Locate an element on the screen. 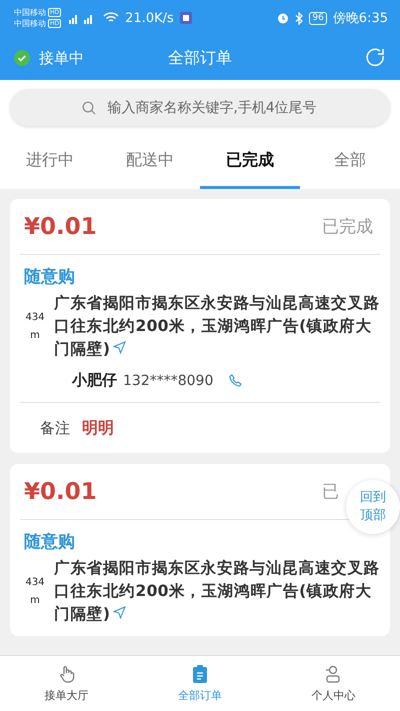  page-title: 全部订单 is located at coordinates (200, 58).